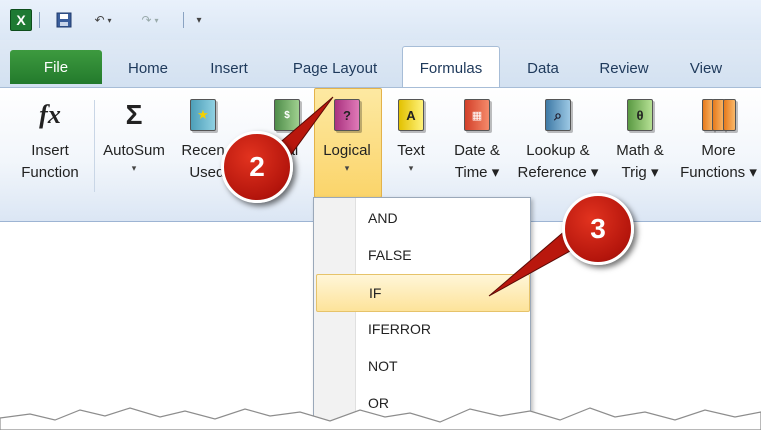 This screenshot has width=761, height=430. What do you see at coordinates (598, 229) in the screenshot?
I see `callout-step-3: 3` at bounding box center [598, 229].